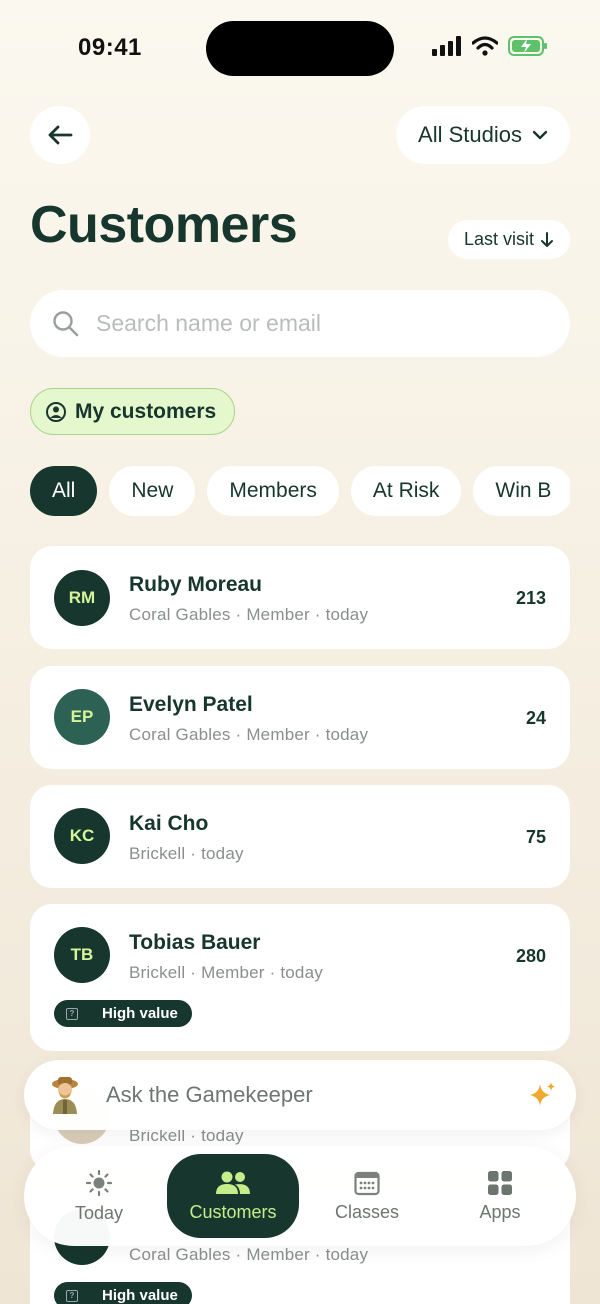 Image resolution: width=600 pixels, height=1304 pixels. Describe the element at coordinates (521, 491) in the screenshot. I see `filter-win-back: Win B` at that location.